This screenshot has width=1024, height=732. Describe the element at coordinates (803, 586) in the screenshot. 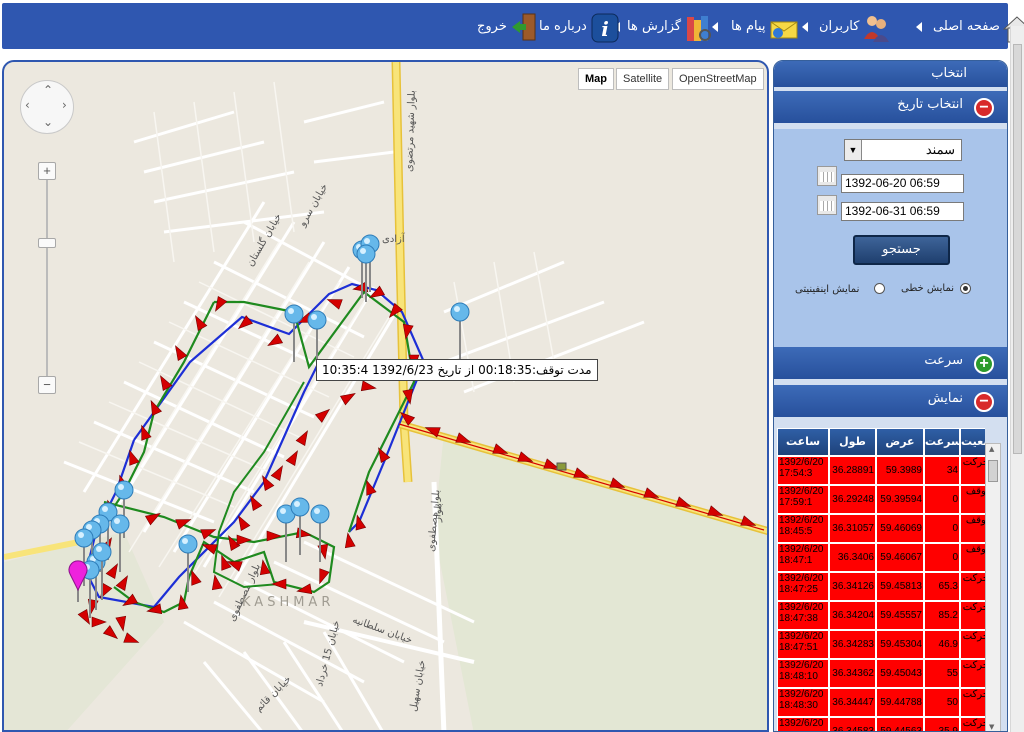

I see `cell-time: 1392/6/20 18:47:25` at that location.